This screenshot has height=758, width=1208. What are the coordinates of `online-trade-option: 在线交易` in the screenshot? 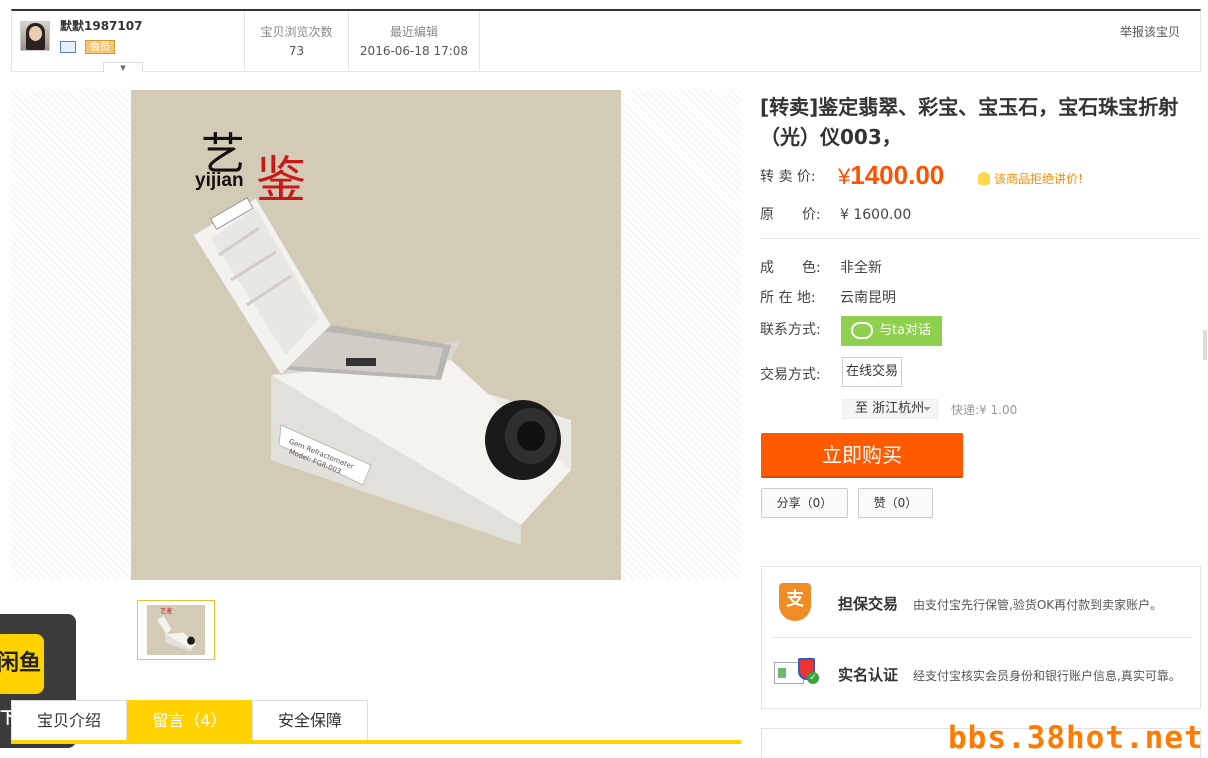 It's located at (872, 372).